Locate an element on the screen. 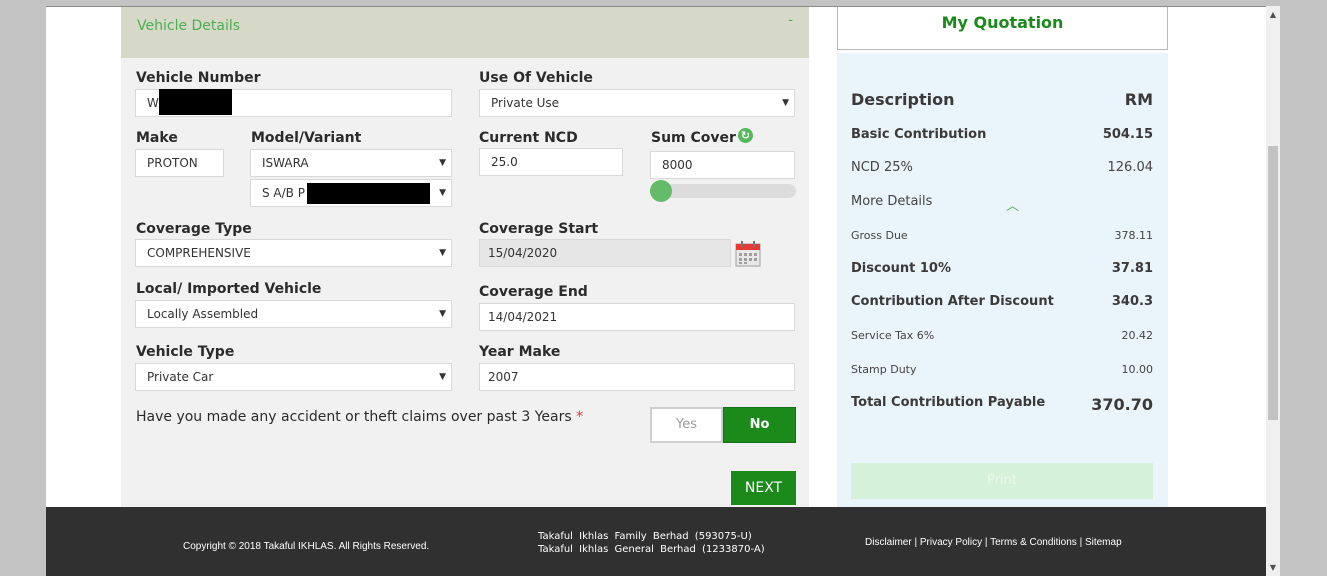 Image resolution: width=1327 pixels, height=576 pixels. coverage-start-label: Coverage Start is located at coordinates (539, 229).